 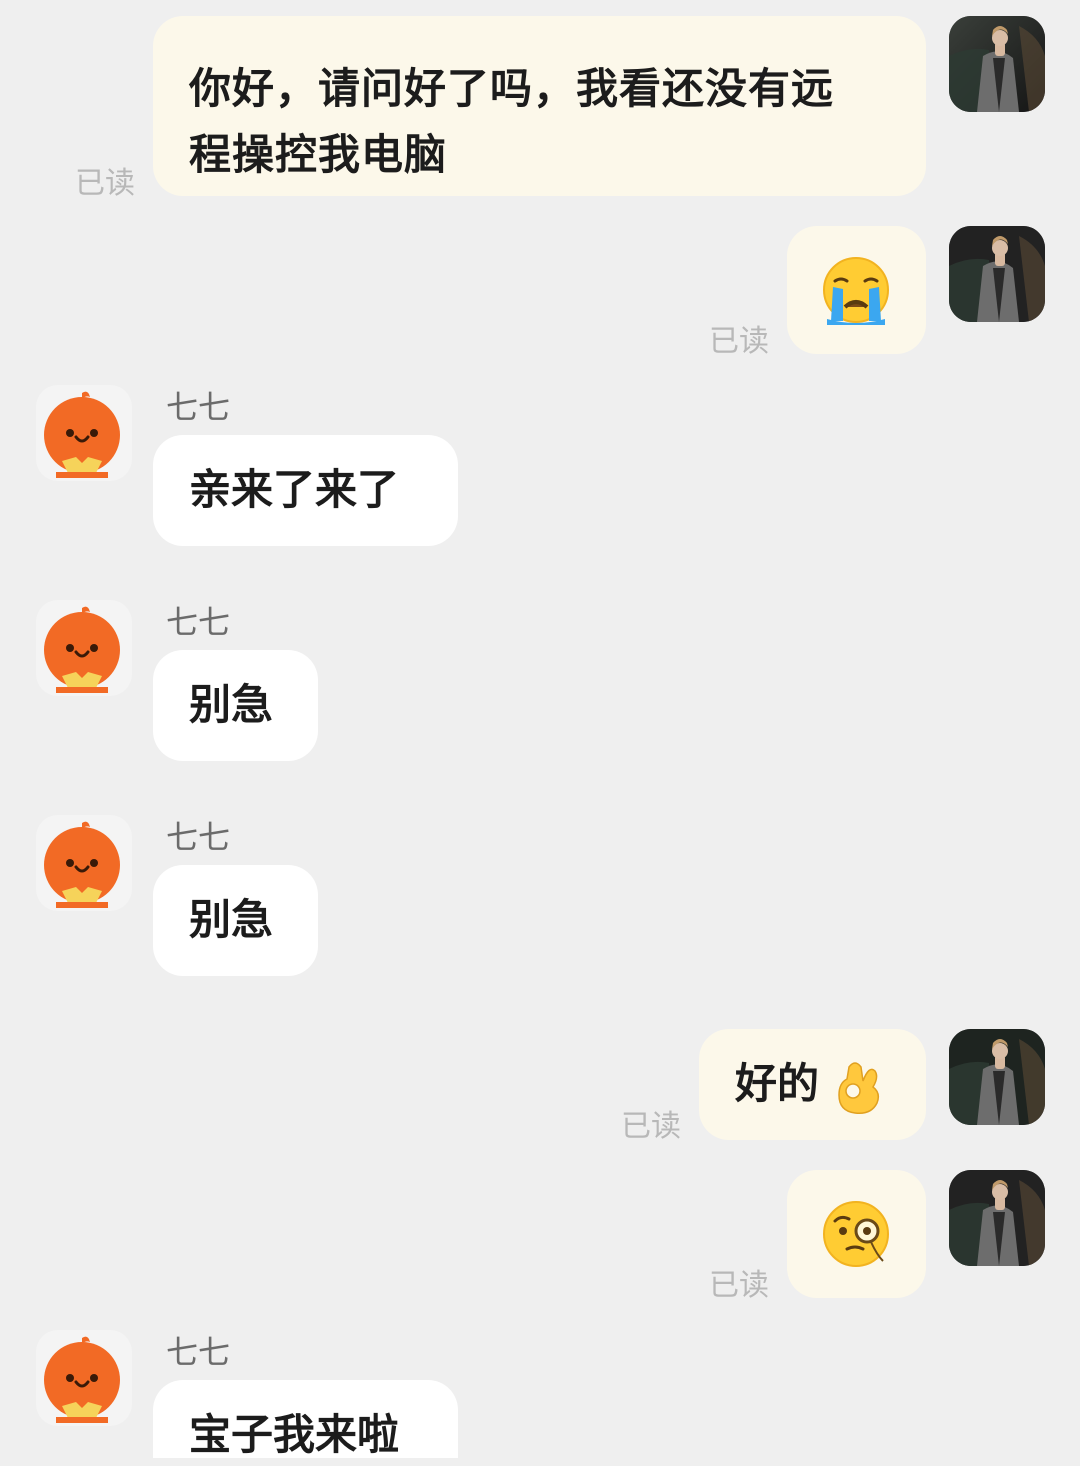 I want to click on message-bubble: 宝子我来啦, so click(x=305, y=1423).